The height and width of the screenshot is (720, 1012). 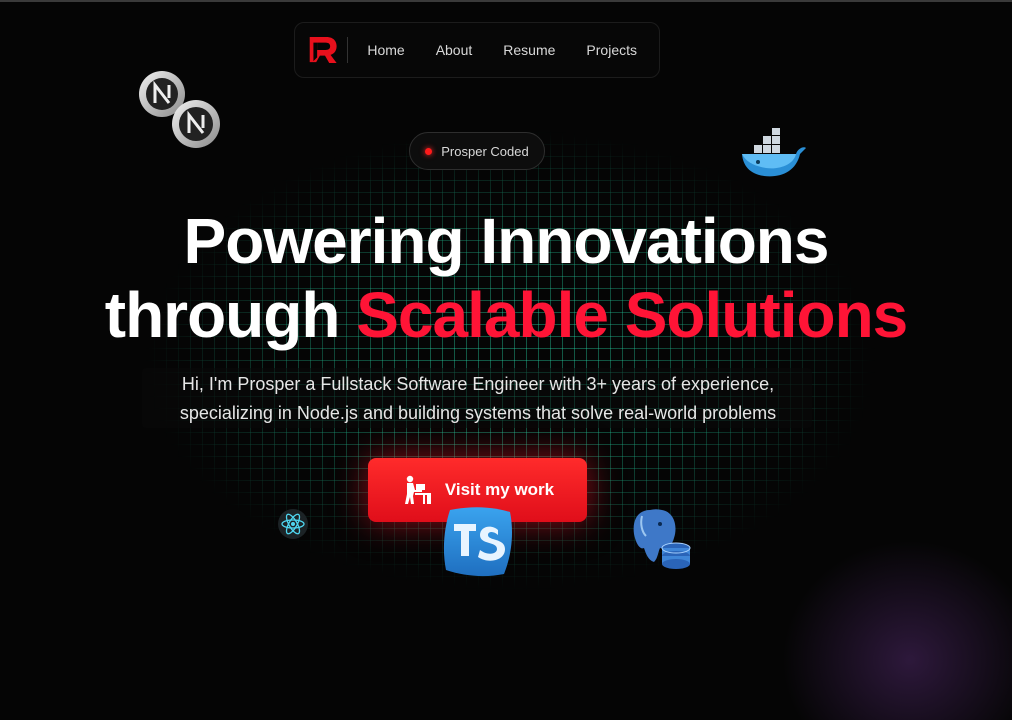 What do you see at coordinates (886, 620) in the screenshot?
I see `corner-glow` at bounding box center [886, 620].